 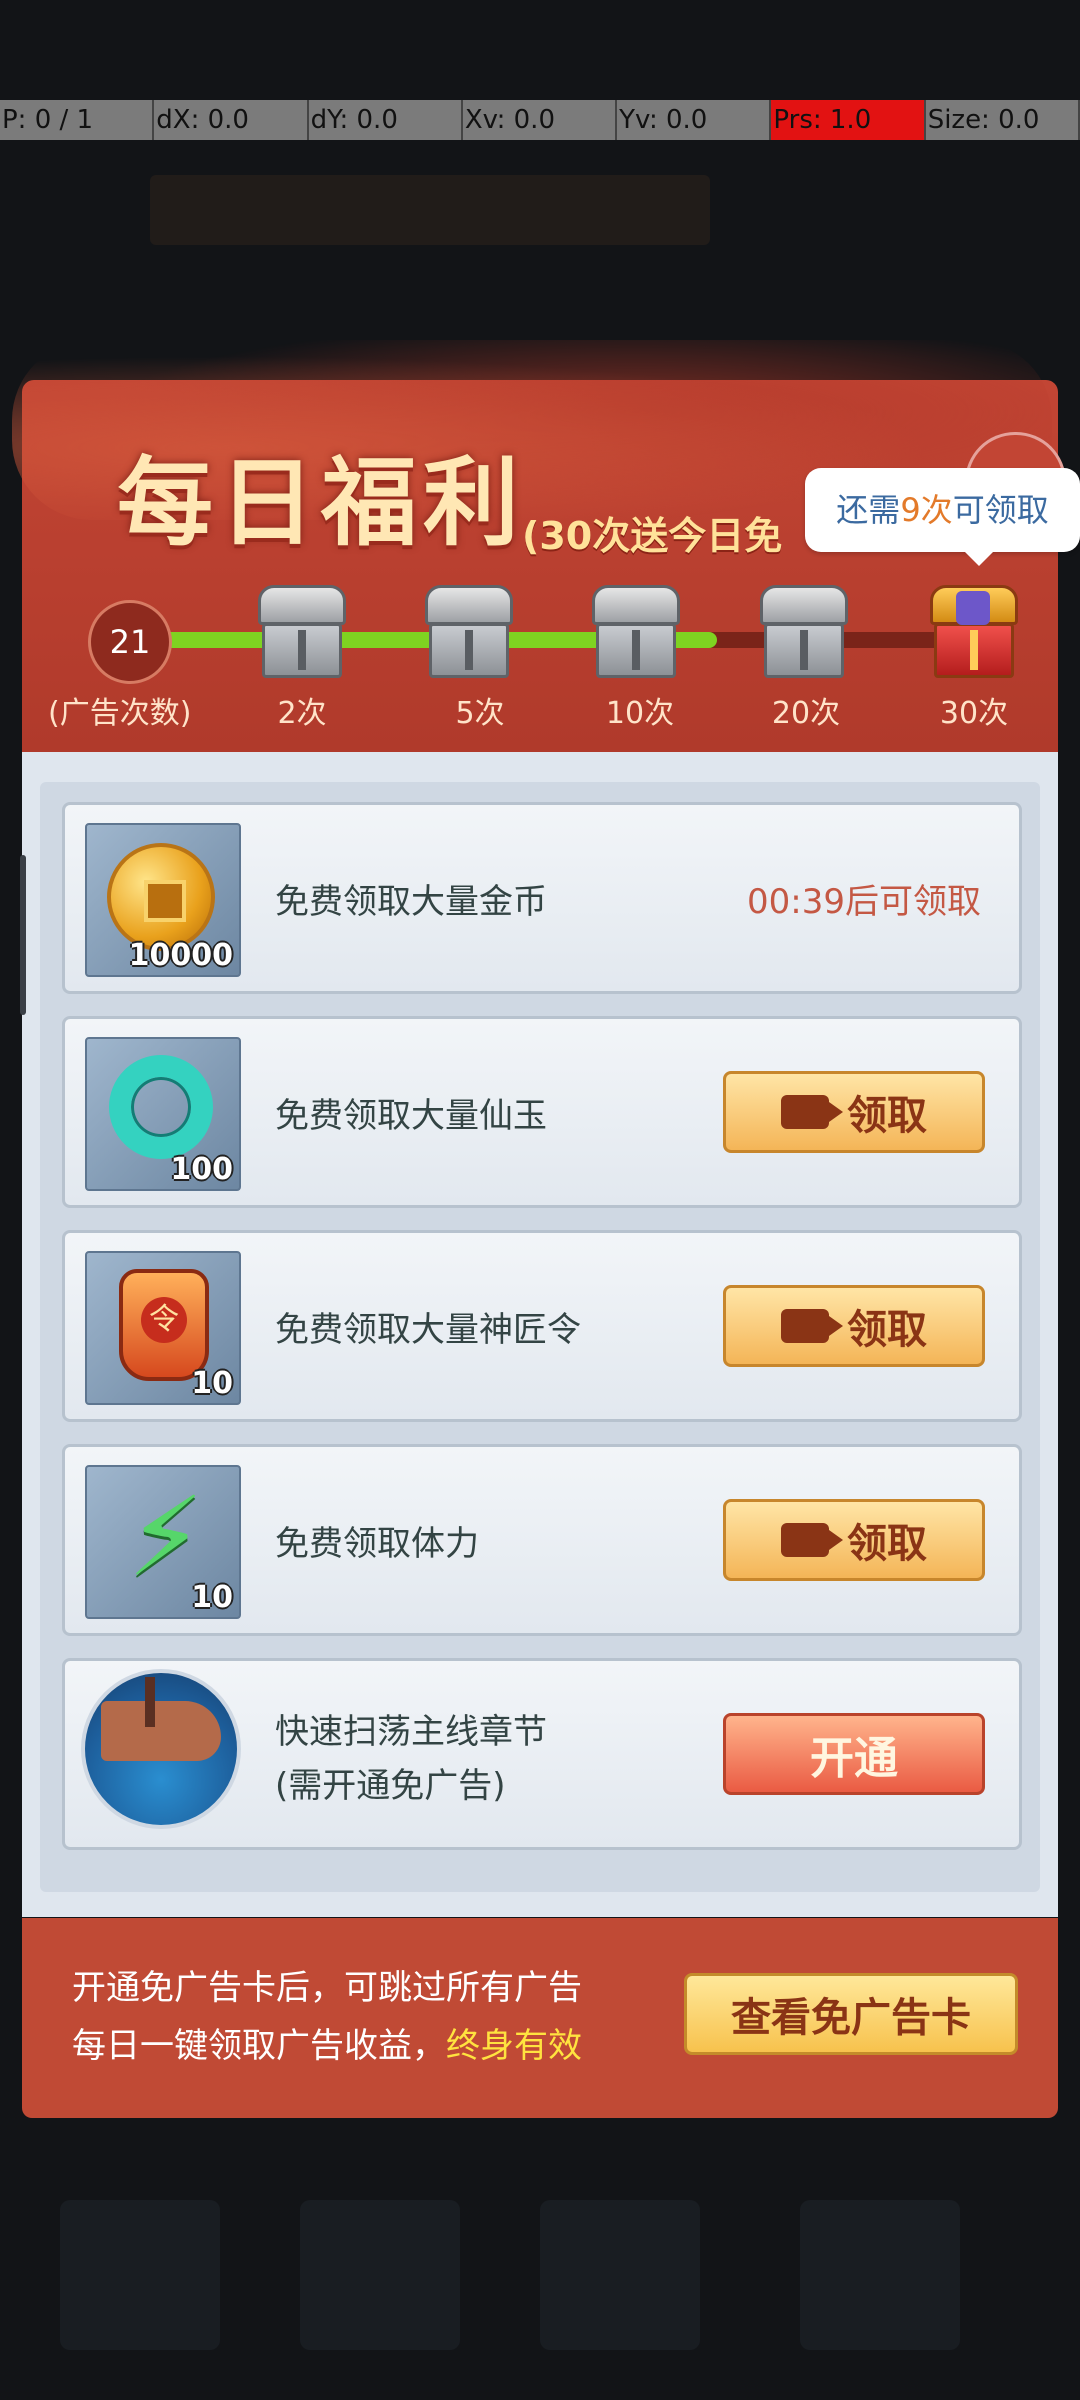 I want to click on craft-token-icon, so click(x=164, y=1325).